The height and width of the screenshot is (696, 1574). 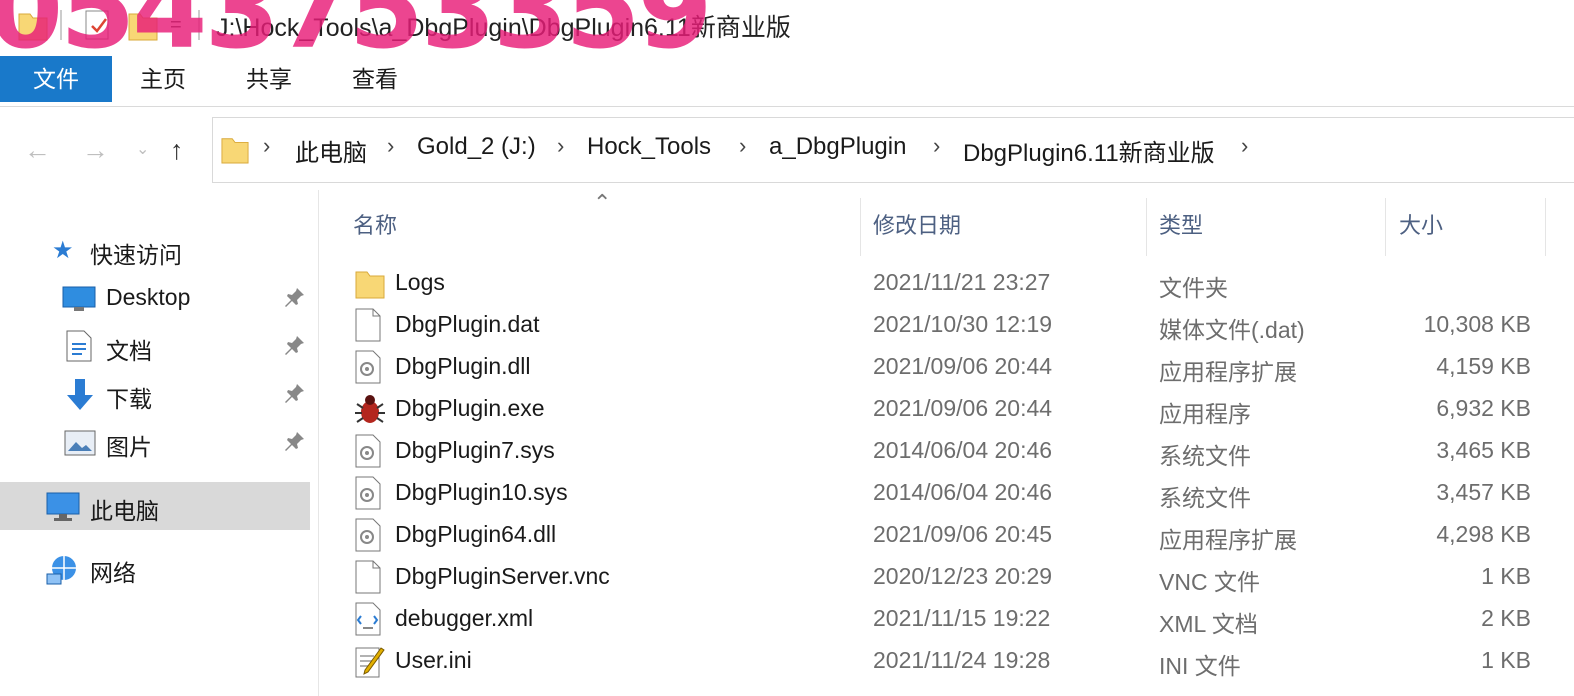 What do you see at coordinates (1209, 582) in the screenshot?
I see `file-type: VNC 文件` at bounding box center [1209, 582].